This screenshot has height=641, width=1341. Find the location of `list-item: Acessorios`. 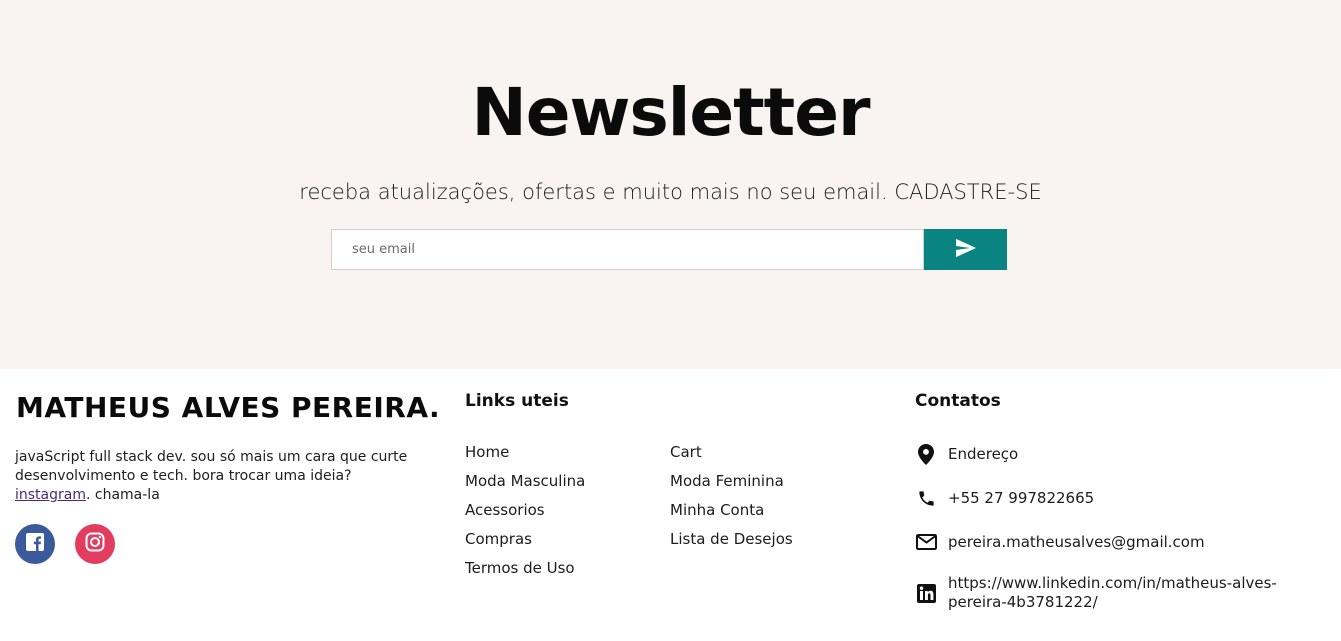

list-item: Acessorios is located at coordinates (525, 514).